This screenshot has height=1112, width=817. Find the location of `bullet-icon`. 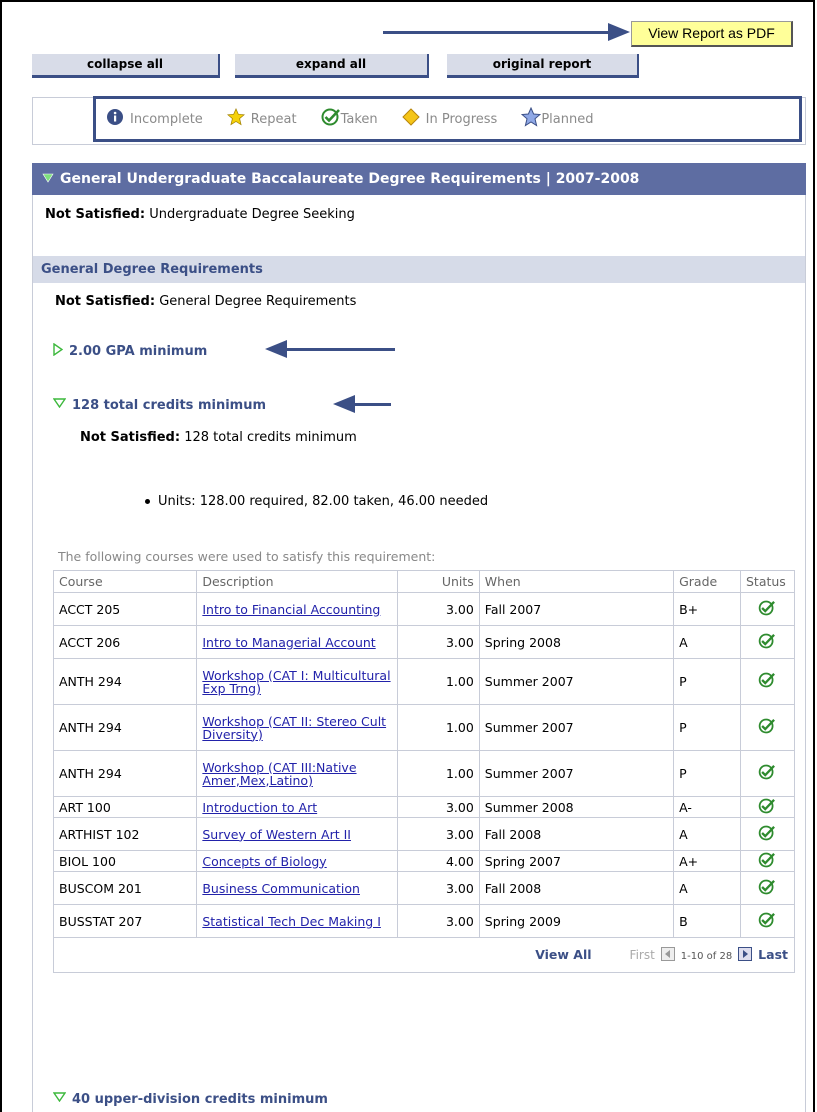

bullet-icon is located at coordinates (147, 501).